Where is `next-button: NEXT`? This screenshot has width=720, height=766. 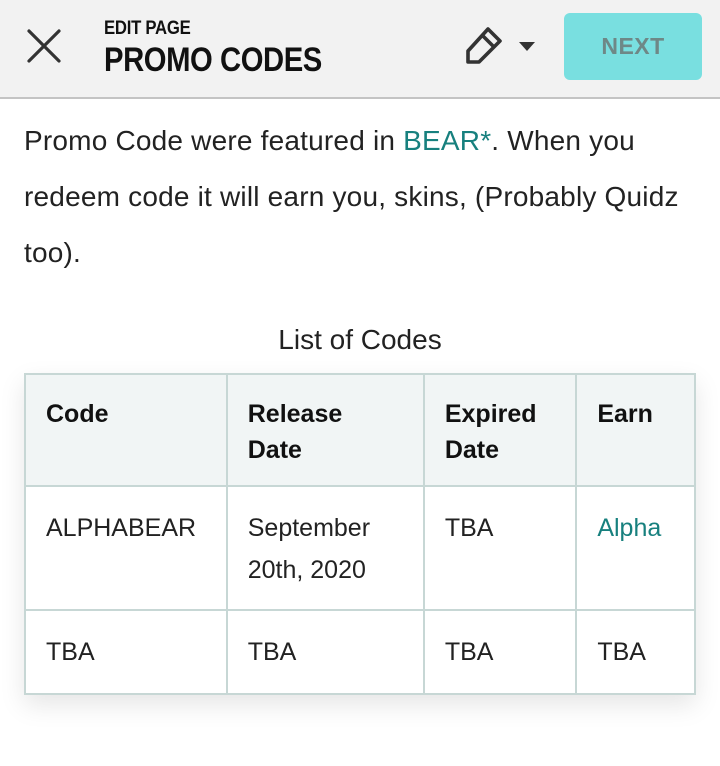
next-button: NEXT is located at coordinates (633, 46).